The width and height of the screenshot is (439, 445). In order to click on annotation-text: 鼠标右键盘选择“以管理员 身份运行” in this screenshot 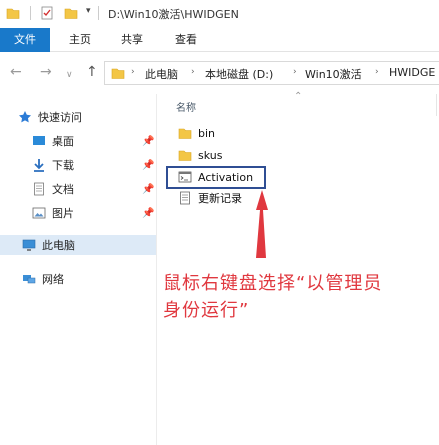, I will do `click(298, 297)`.